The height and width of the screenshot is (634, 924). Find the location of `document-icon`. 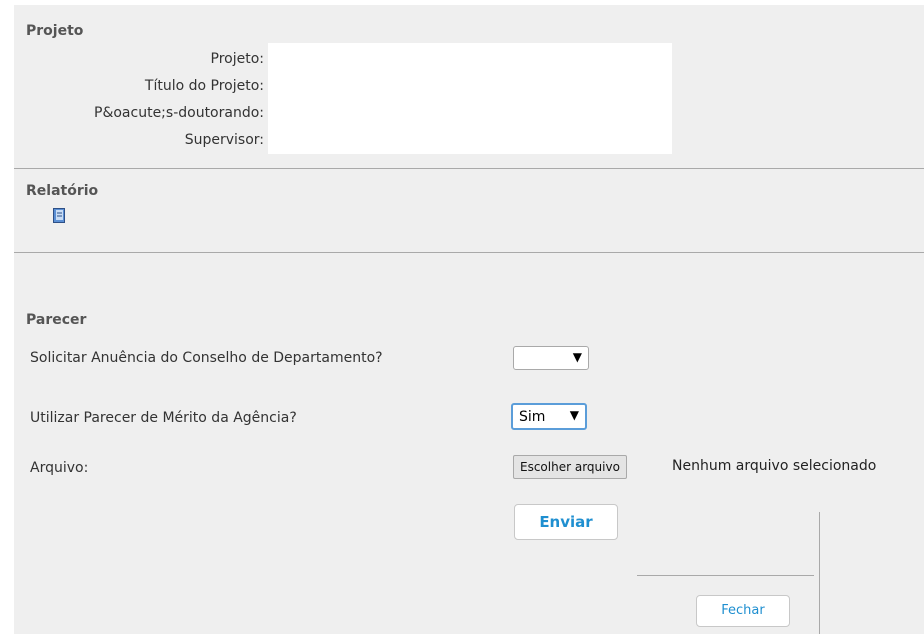

document-icon is located at coordinates (59, 215).